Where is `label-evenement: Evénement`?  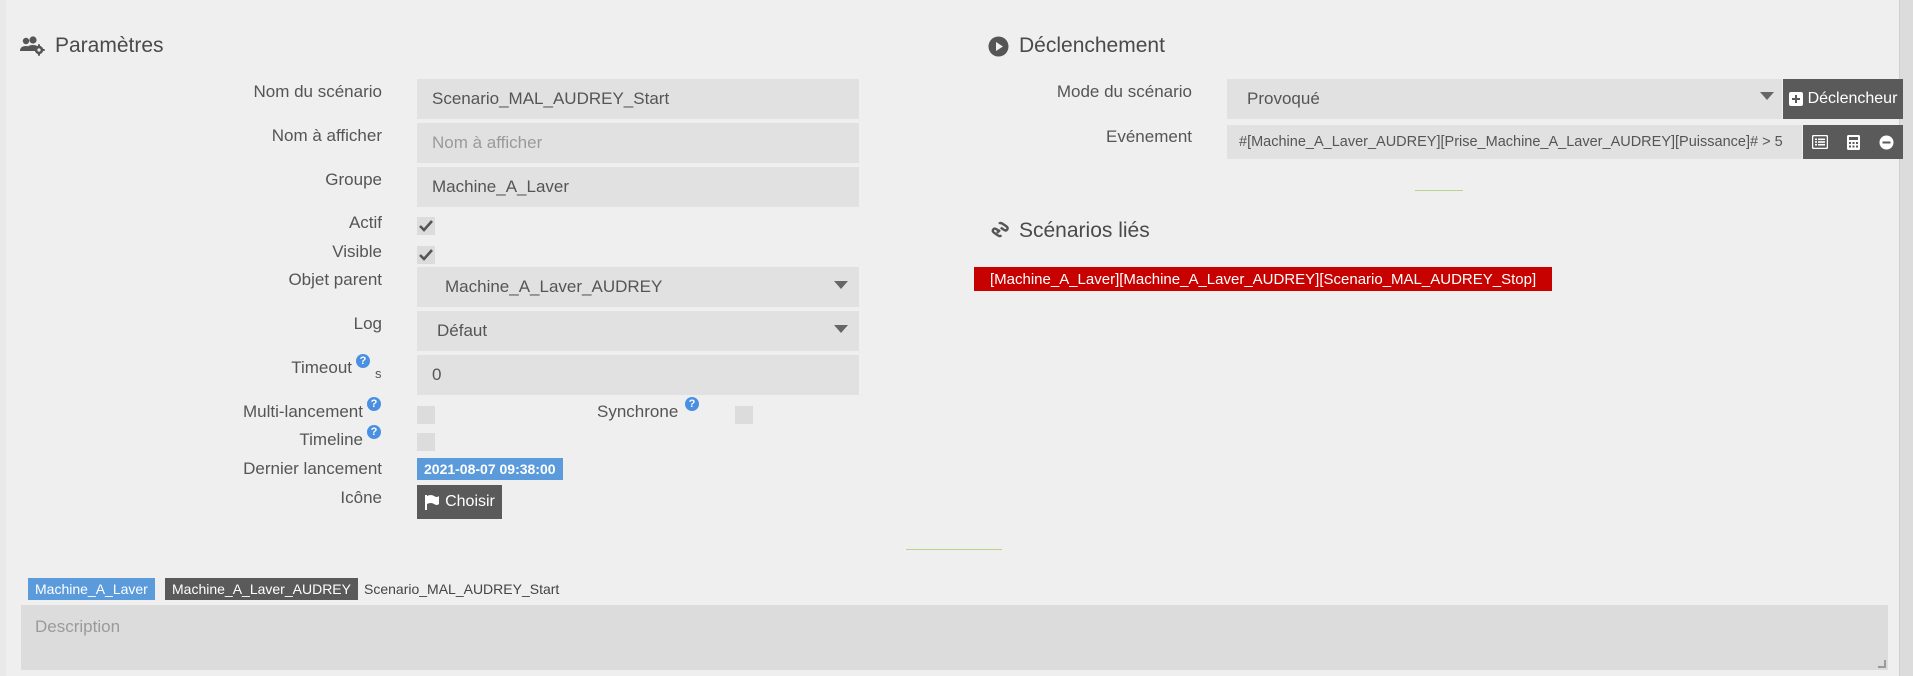 label-evenement: Evénement is located at coordinates (1149, 136).